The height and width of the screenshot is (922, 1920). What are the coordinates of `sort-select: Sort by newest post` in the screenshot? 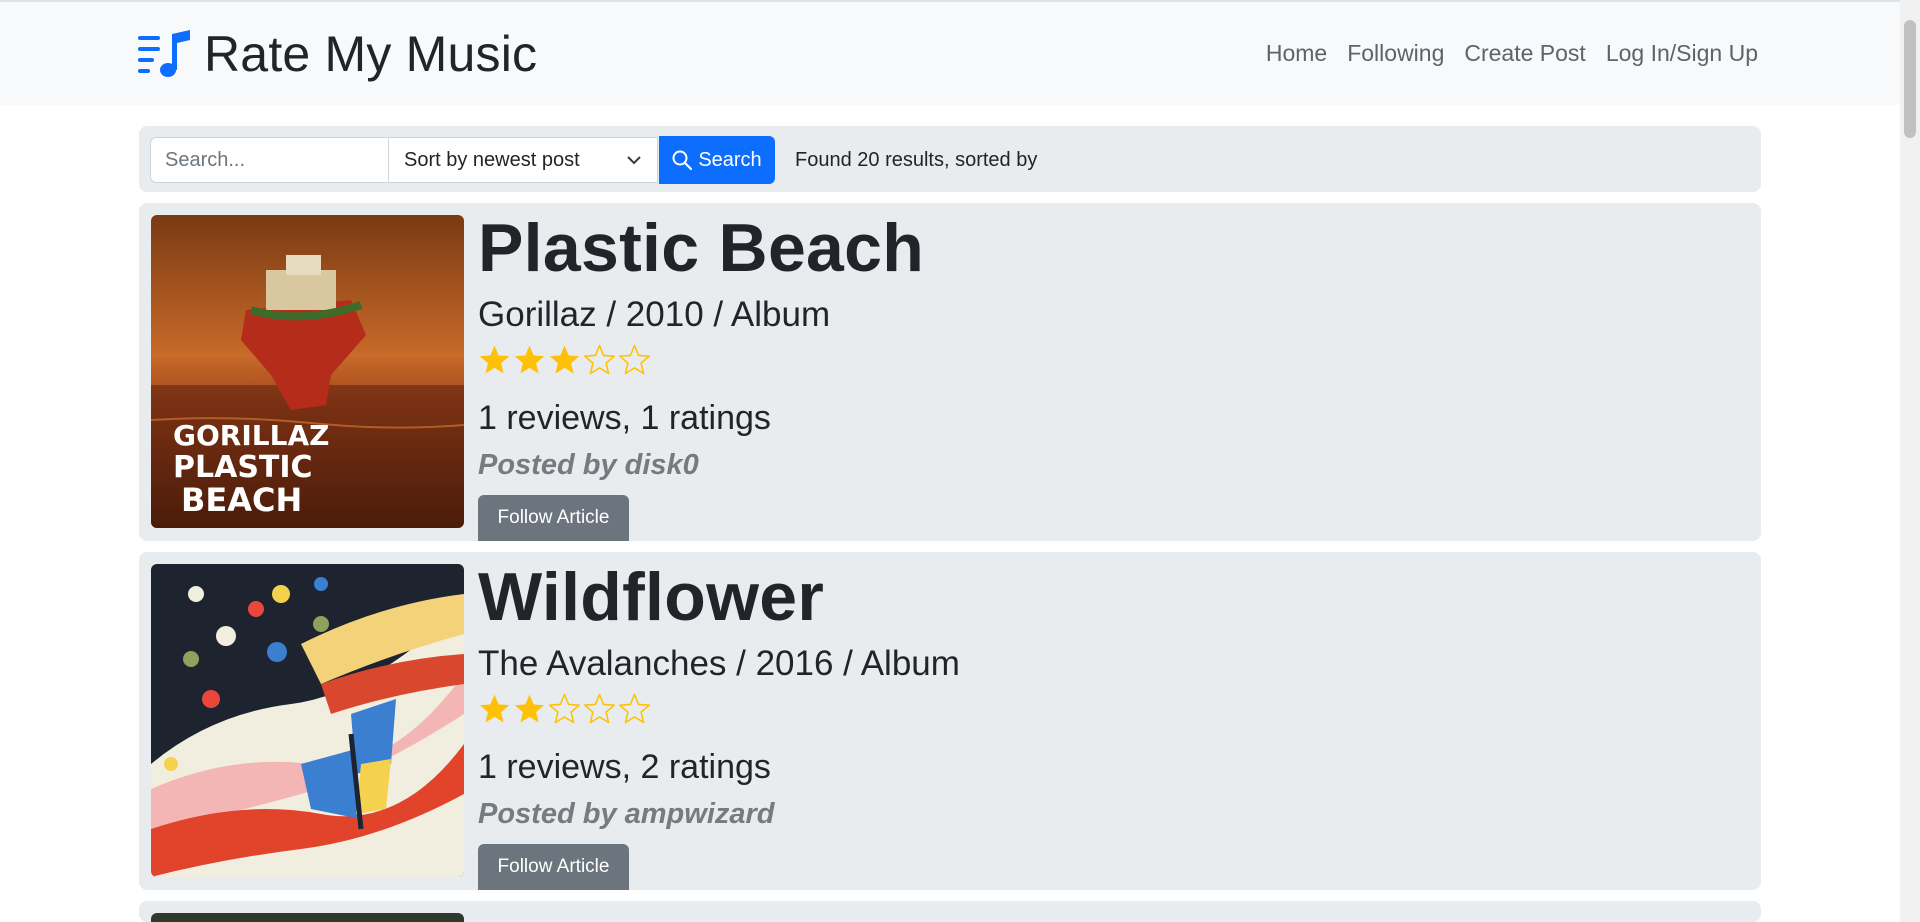 It's located at (523, 160).